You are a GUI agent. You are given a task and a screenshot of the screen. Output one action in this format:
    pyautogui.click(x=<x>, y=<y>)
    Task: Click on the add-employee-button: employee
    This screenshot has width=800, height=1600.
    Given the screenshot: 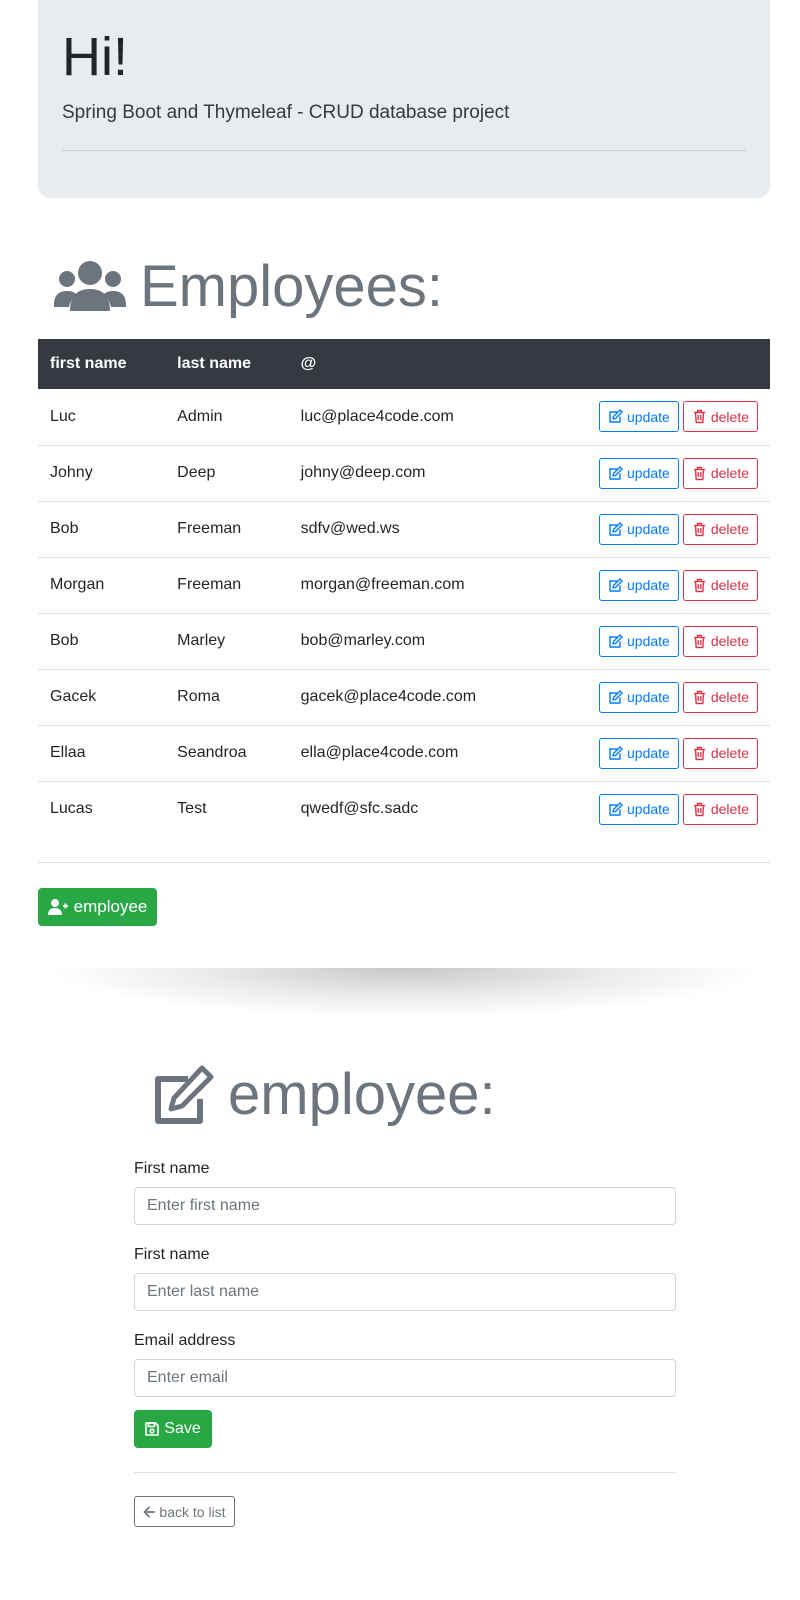 What is the action you would take?
    pyautogui.click(x=97, y=907)
    